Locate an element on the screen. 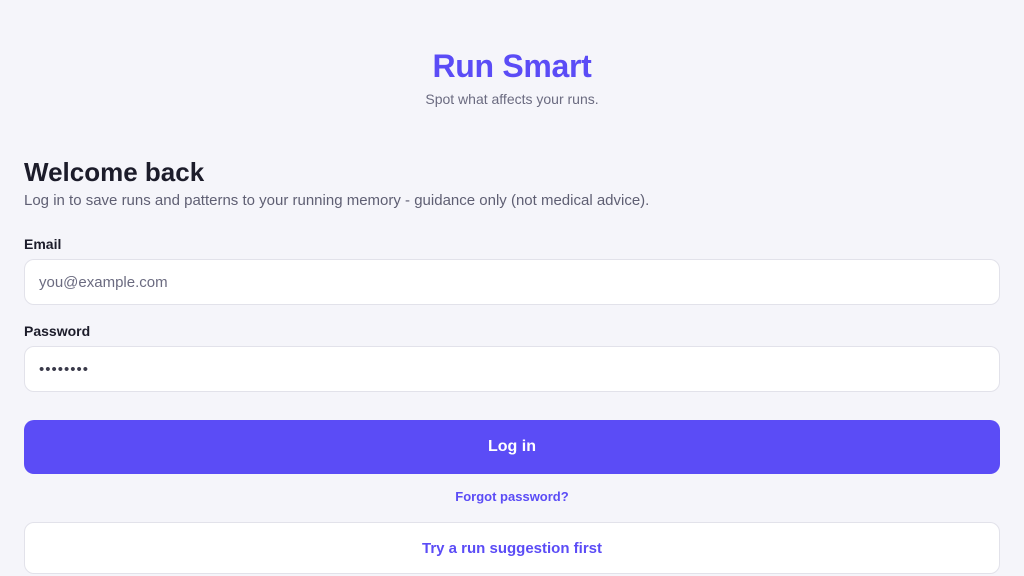  app-title: Run Smart is located at coordinates (512, 66).